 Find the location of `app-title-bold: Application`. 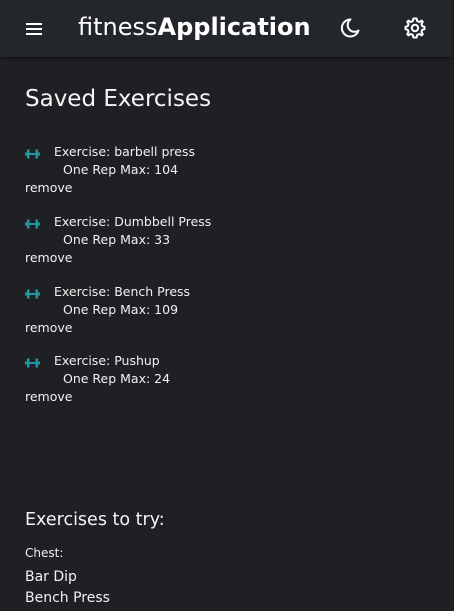

app-title-bold: Application is located at coordinates (234, 27).